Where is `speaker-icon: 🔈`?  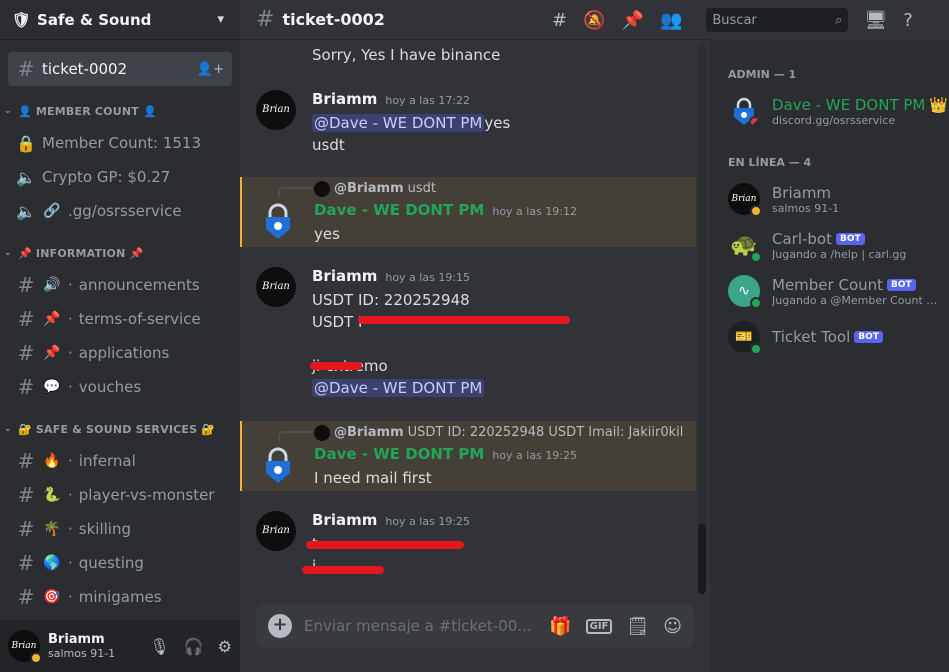
speaker-icon: 🔈 is located at coordinates (26, 177).